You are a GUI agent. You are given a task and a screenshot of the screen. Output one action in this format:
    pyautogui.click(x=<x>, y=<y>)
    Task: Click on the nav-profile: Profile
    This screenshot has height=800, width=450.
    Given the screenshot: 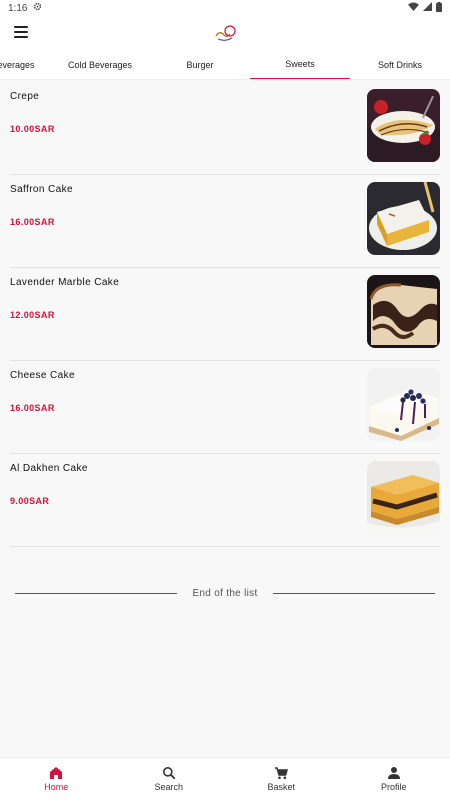 What is the action you would take?
    pyautogui.click(x=394, y=779)
    